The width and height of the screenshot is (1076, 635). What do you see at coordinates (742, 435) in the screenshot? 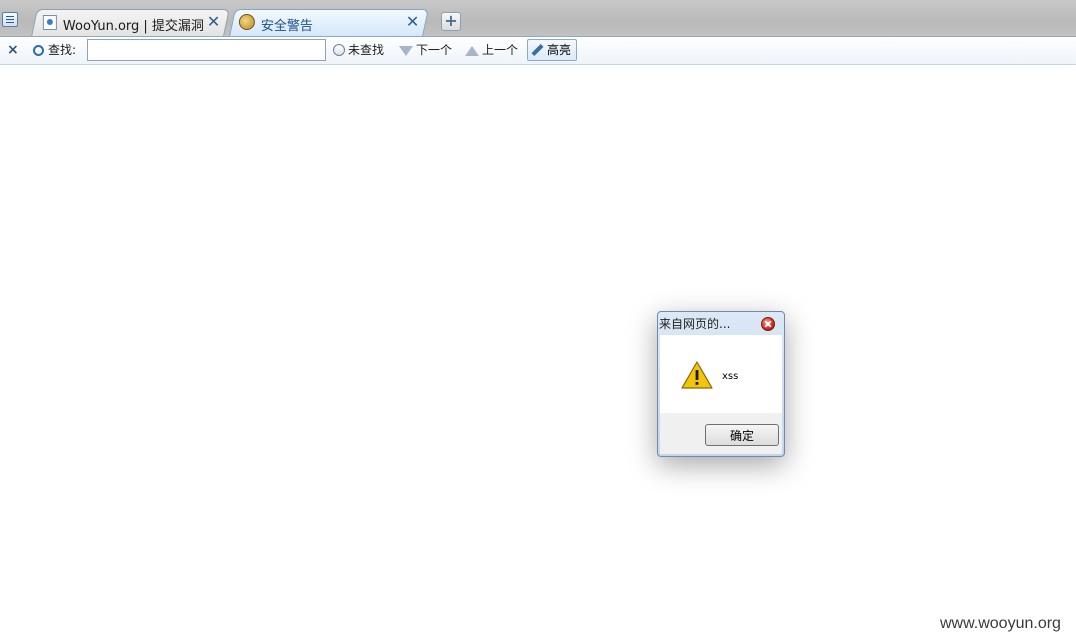
I see `ok-button: 确定` at bounding box center [742, 435].